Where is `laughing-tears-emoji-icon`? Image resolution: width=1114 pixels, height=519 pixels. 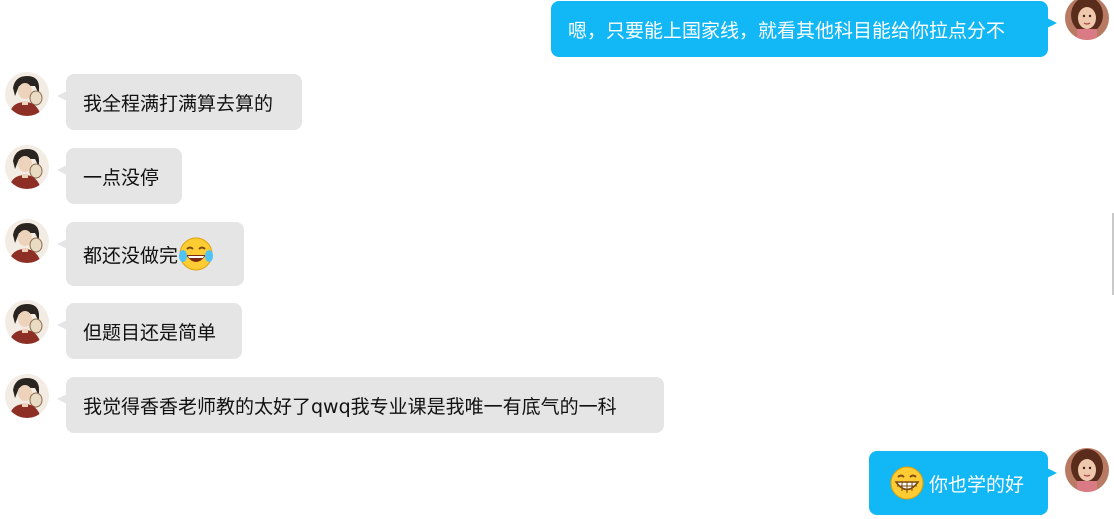
laughing-tears-emoji-icon is located at coordinates (196, 254).